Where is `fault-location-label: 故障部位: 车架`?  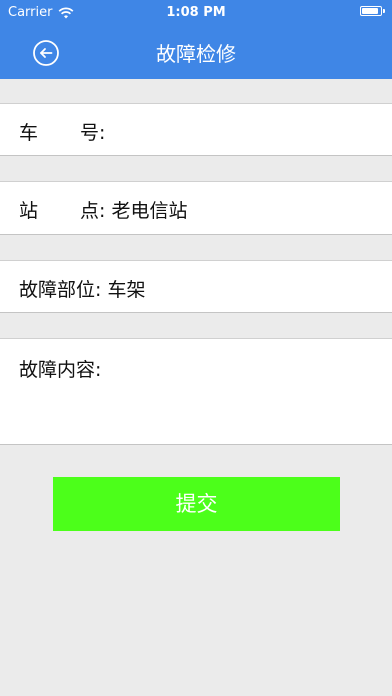
fault-location-label: 故障部位: 车架 is located at coordinates (82, 288).